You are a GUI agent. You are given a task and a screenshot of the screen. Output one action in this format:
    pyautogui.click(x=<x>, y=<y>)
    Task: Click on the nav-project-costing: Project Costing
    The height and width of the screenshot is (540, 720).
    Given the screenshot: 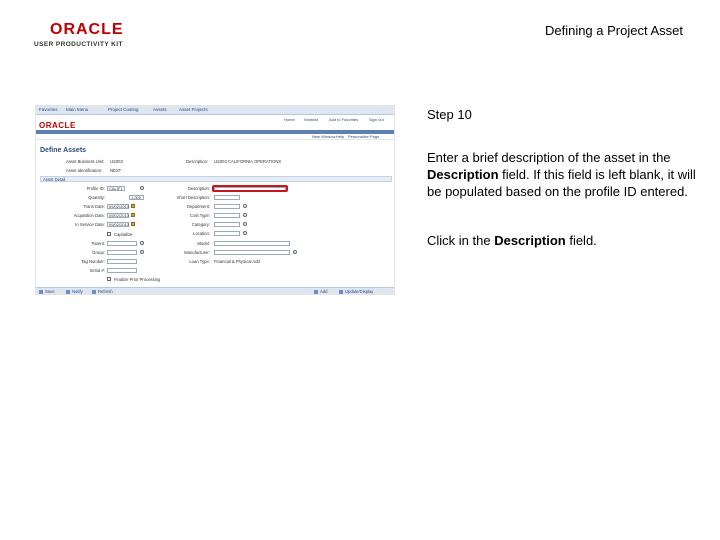 What is the action you would take?
    pyautogui.click(x=123, y=109)
    